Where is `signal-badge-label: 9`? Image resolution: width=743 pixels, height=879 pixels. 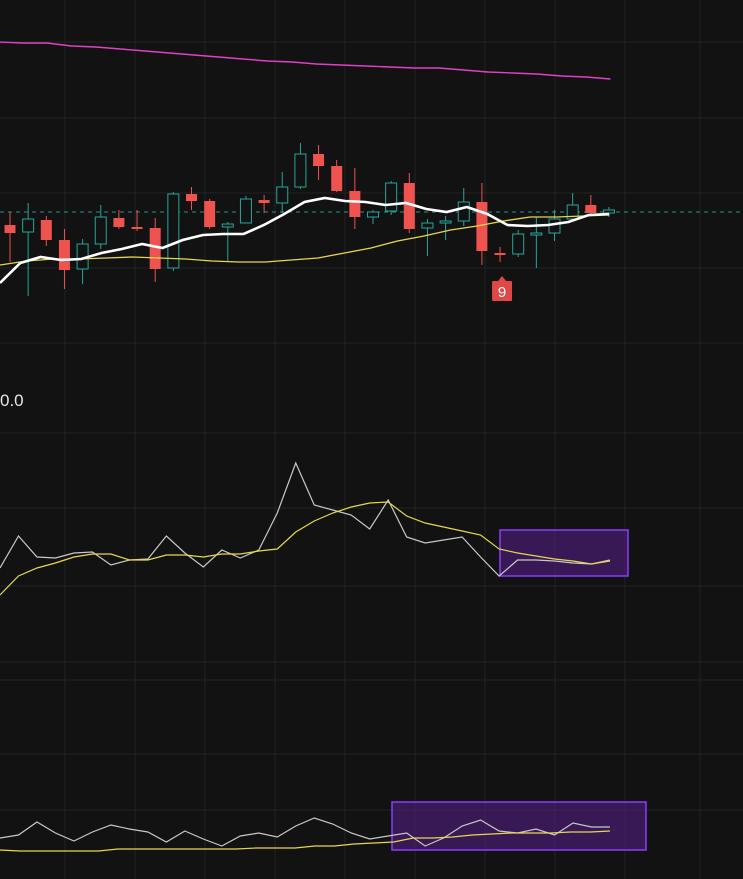 signal-badge-label: 9 is located at coordinates (502, 292).